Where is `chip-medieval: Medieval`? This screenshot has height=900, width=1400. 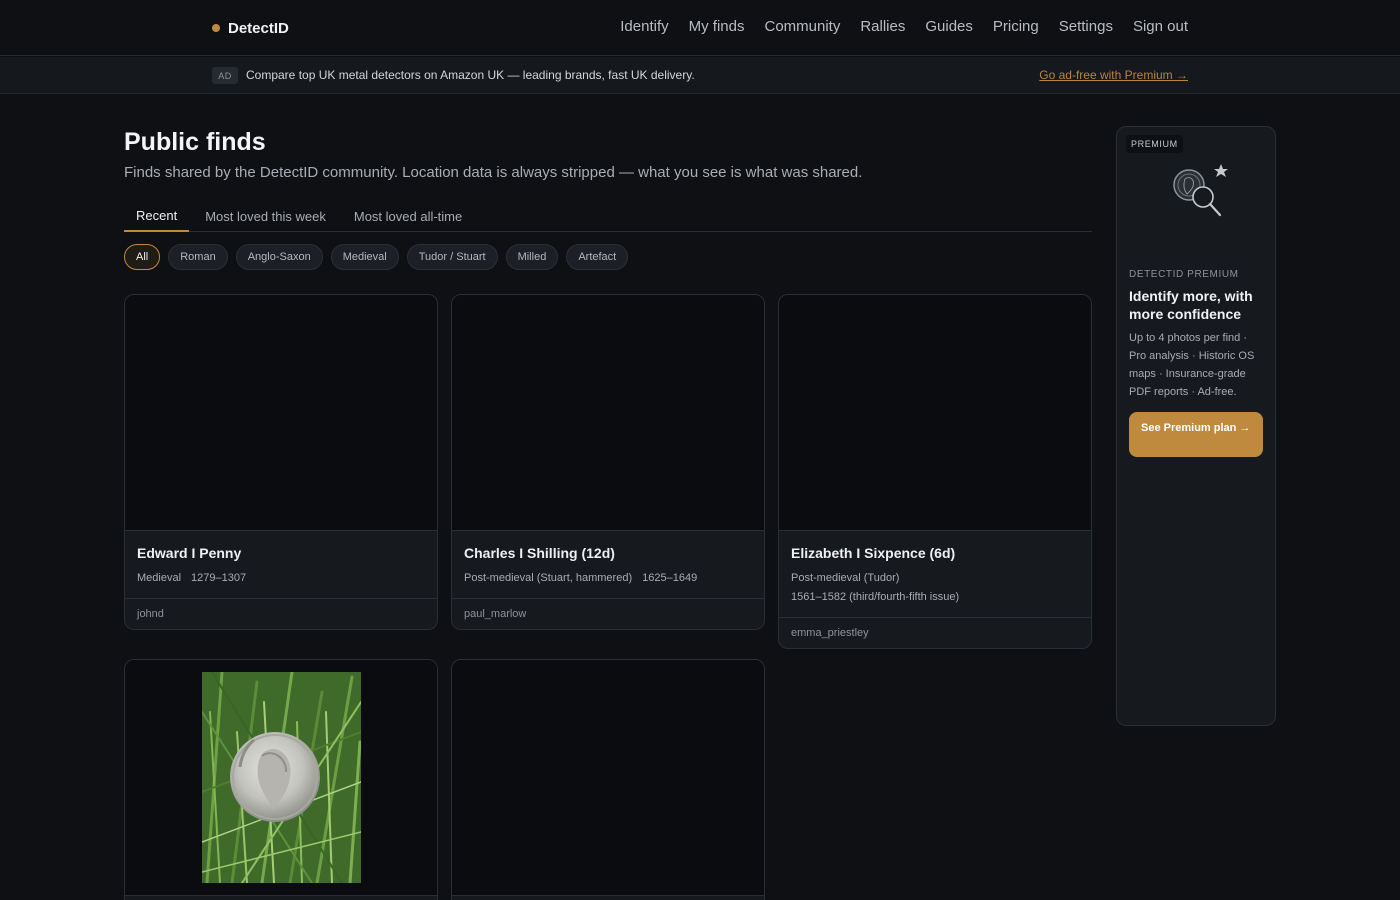
chip-medieval: Medieval is located at coordinates (364, 257).